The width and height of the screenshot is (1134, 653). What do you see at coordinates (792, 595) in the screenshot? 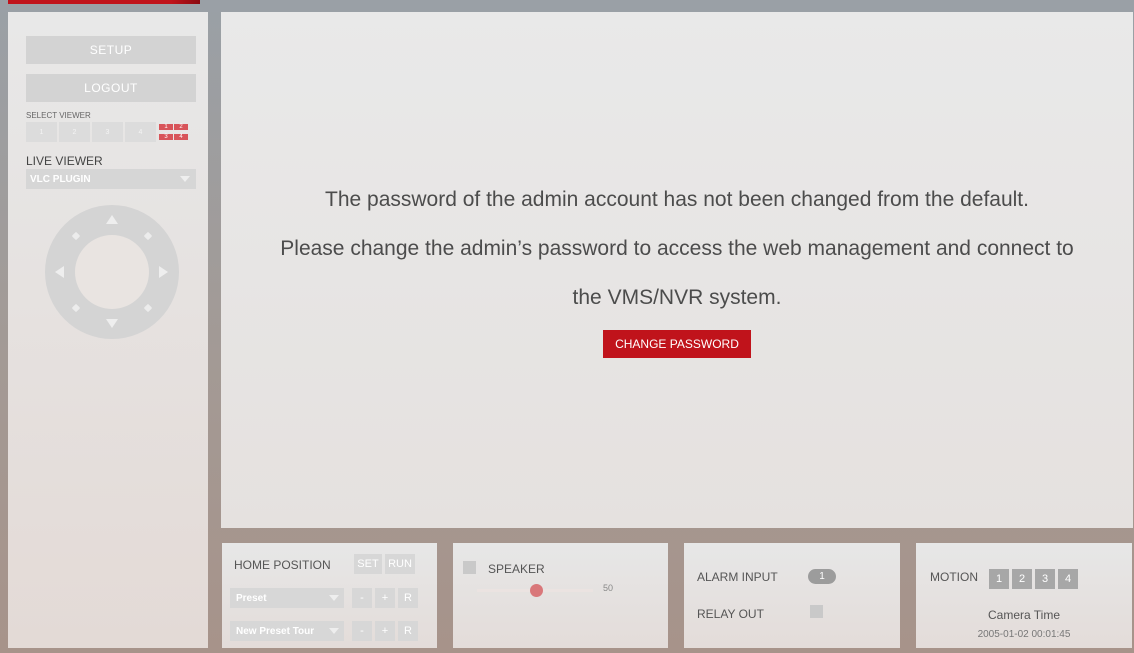
I see `alarm-panel: ALARM INPUT 1 RELAY OUT` at bounding box center [792, 595].